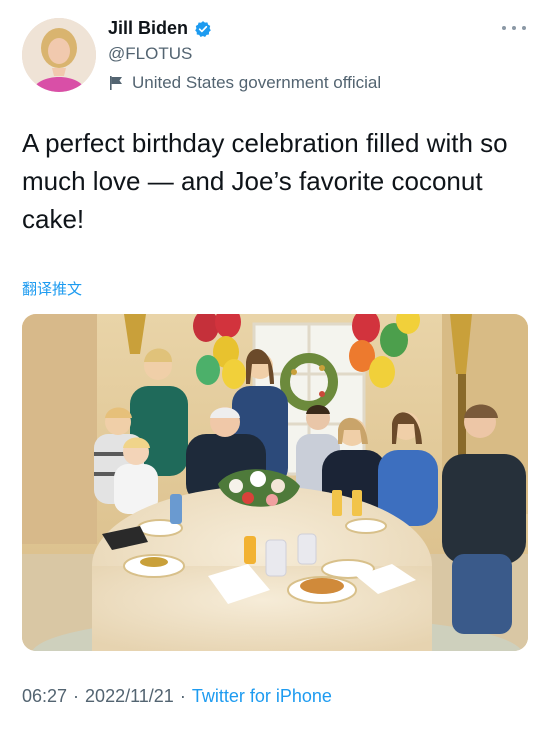 This screenshot has height=734, width=550. I want to click on tweet-meta: 06:27 · 2022/11/21 · Twitter for iPhone, so click(177, 696).